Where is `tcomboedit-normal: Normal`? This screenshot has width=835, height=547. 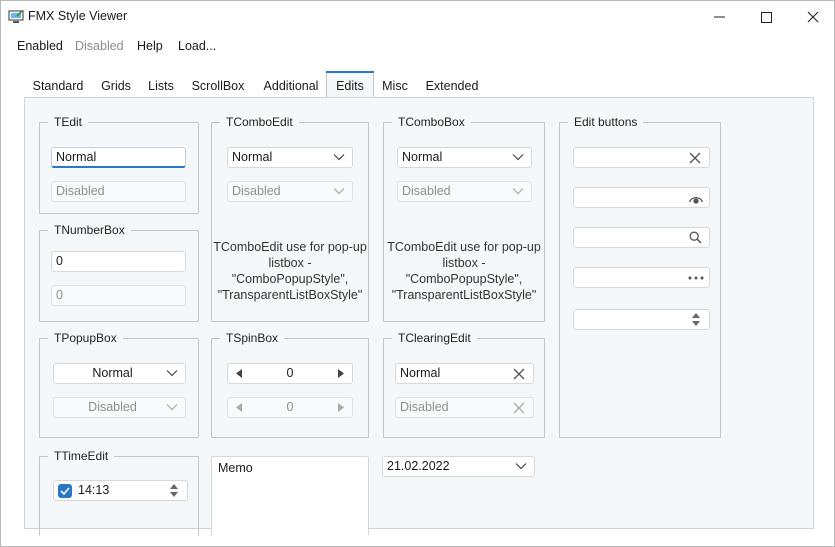
tcomboedit-normal: Normal is located at coordinates (290, 157).